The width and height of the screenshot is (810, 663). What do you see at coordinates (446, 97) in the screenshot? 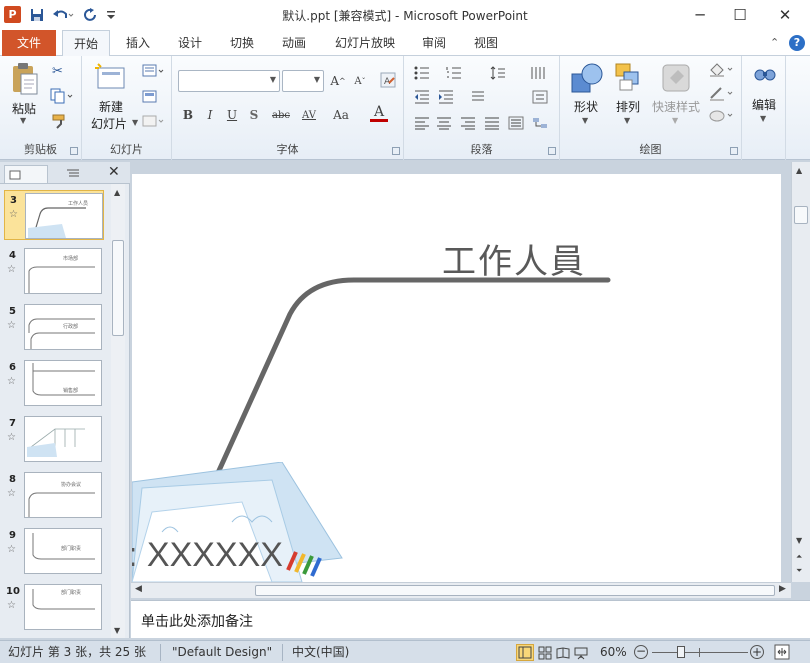
I see `increase-indent-icon` at bounding box center [446, 97].